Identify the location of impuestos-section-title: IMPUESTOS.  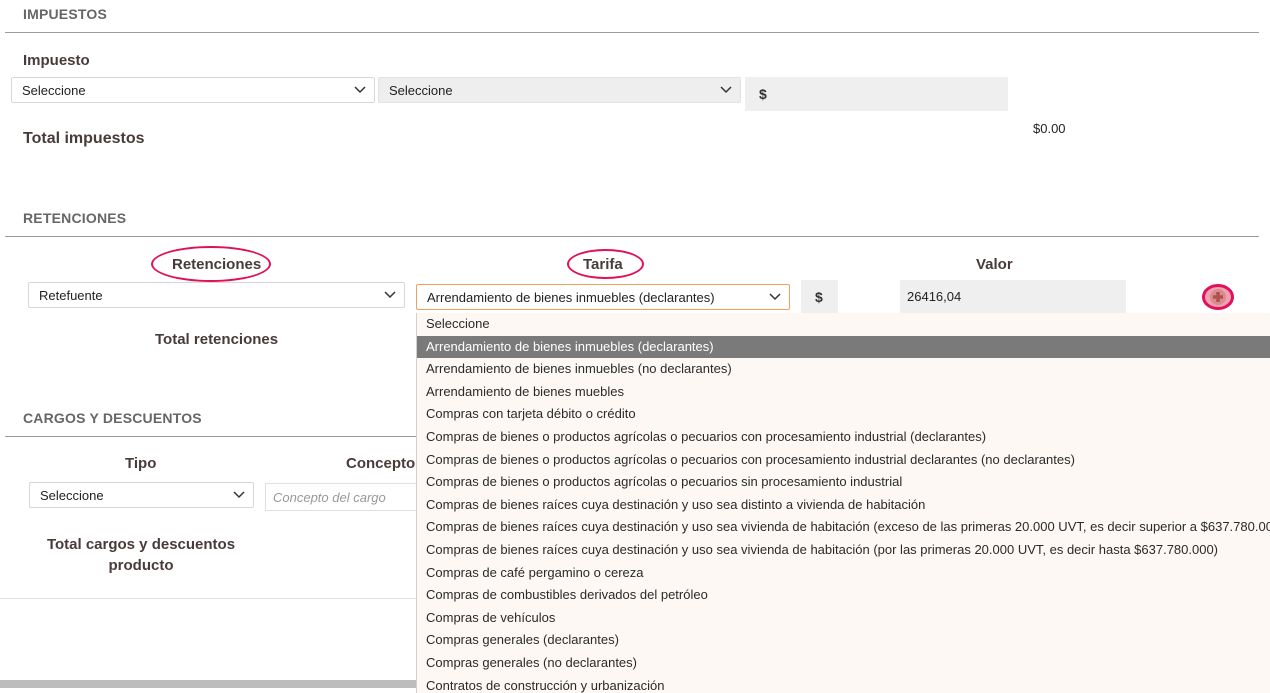
(65, 14).